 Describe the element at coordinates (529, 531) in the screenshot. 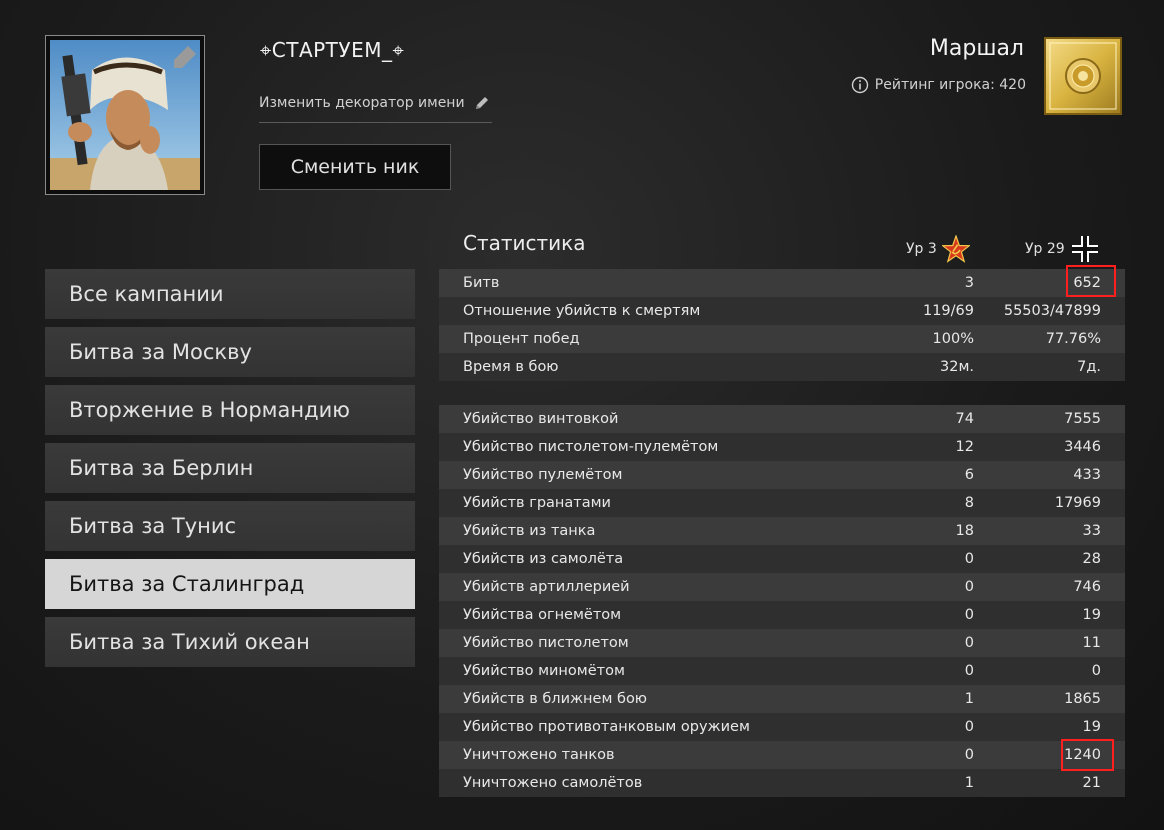

I see `stat-label: Убийств из танка` at that location.